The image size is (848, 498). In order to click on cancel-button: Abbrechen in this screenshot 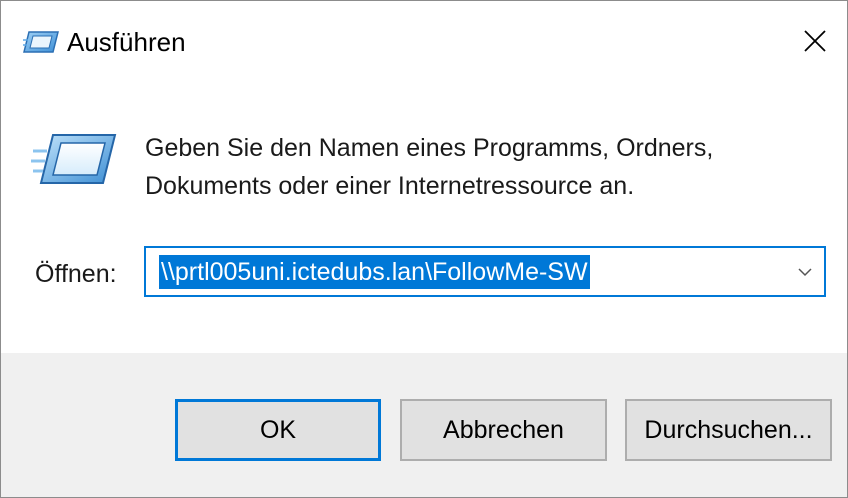, I will do `click(503, 430)`.